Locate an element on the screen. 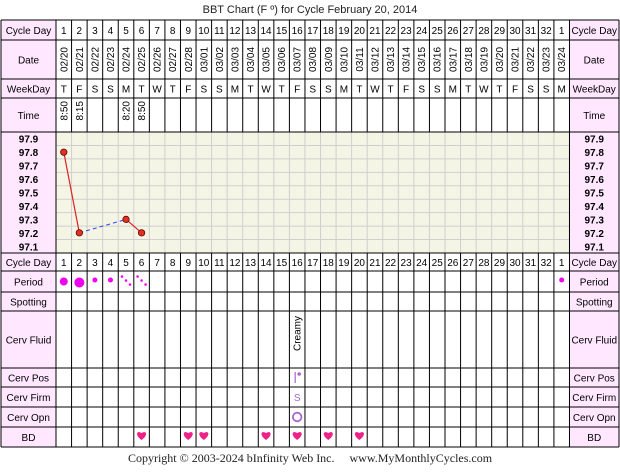  row-label-right: Cerv Opn is located at coordinates (594, 418).